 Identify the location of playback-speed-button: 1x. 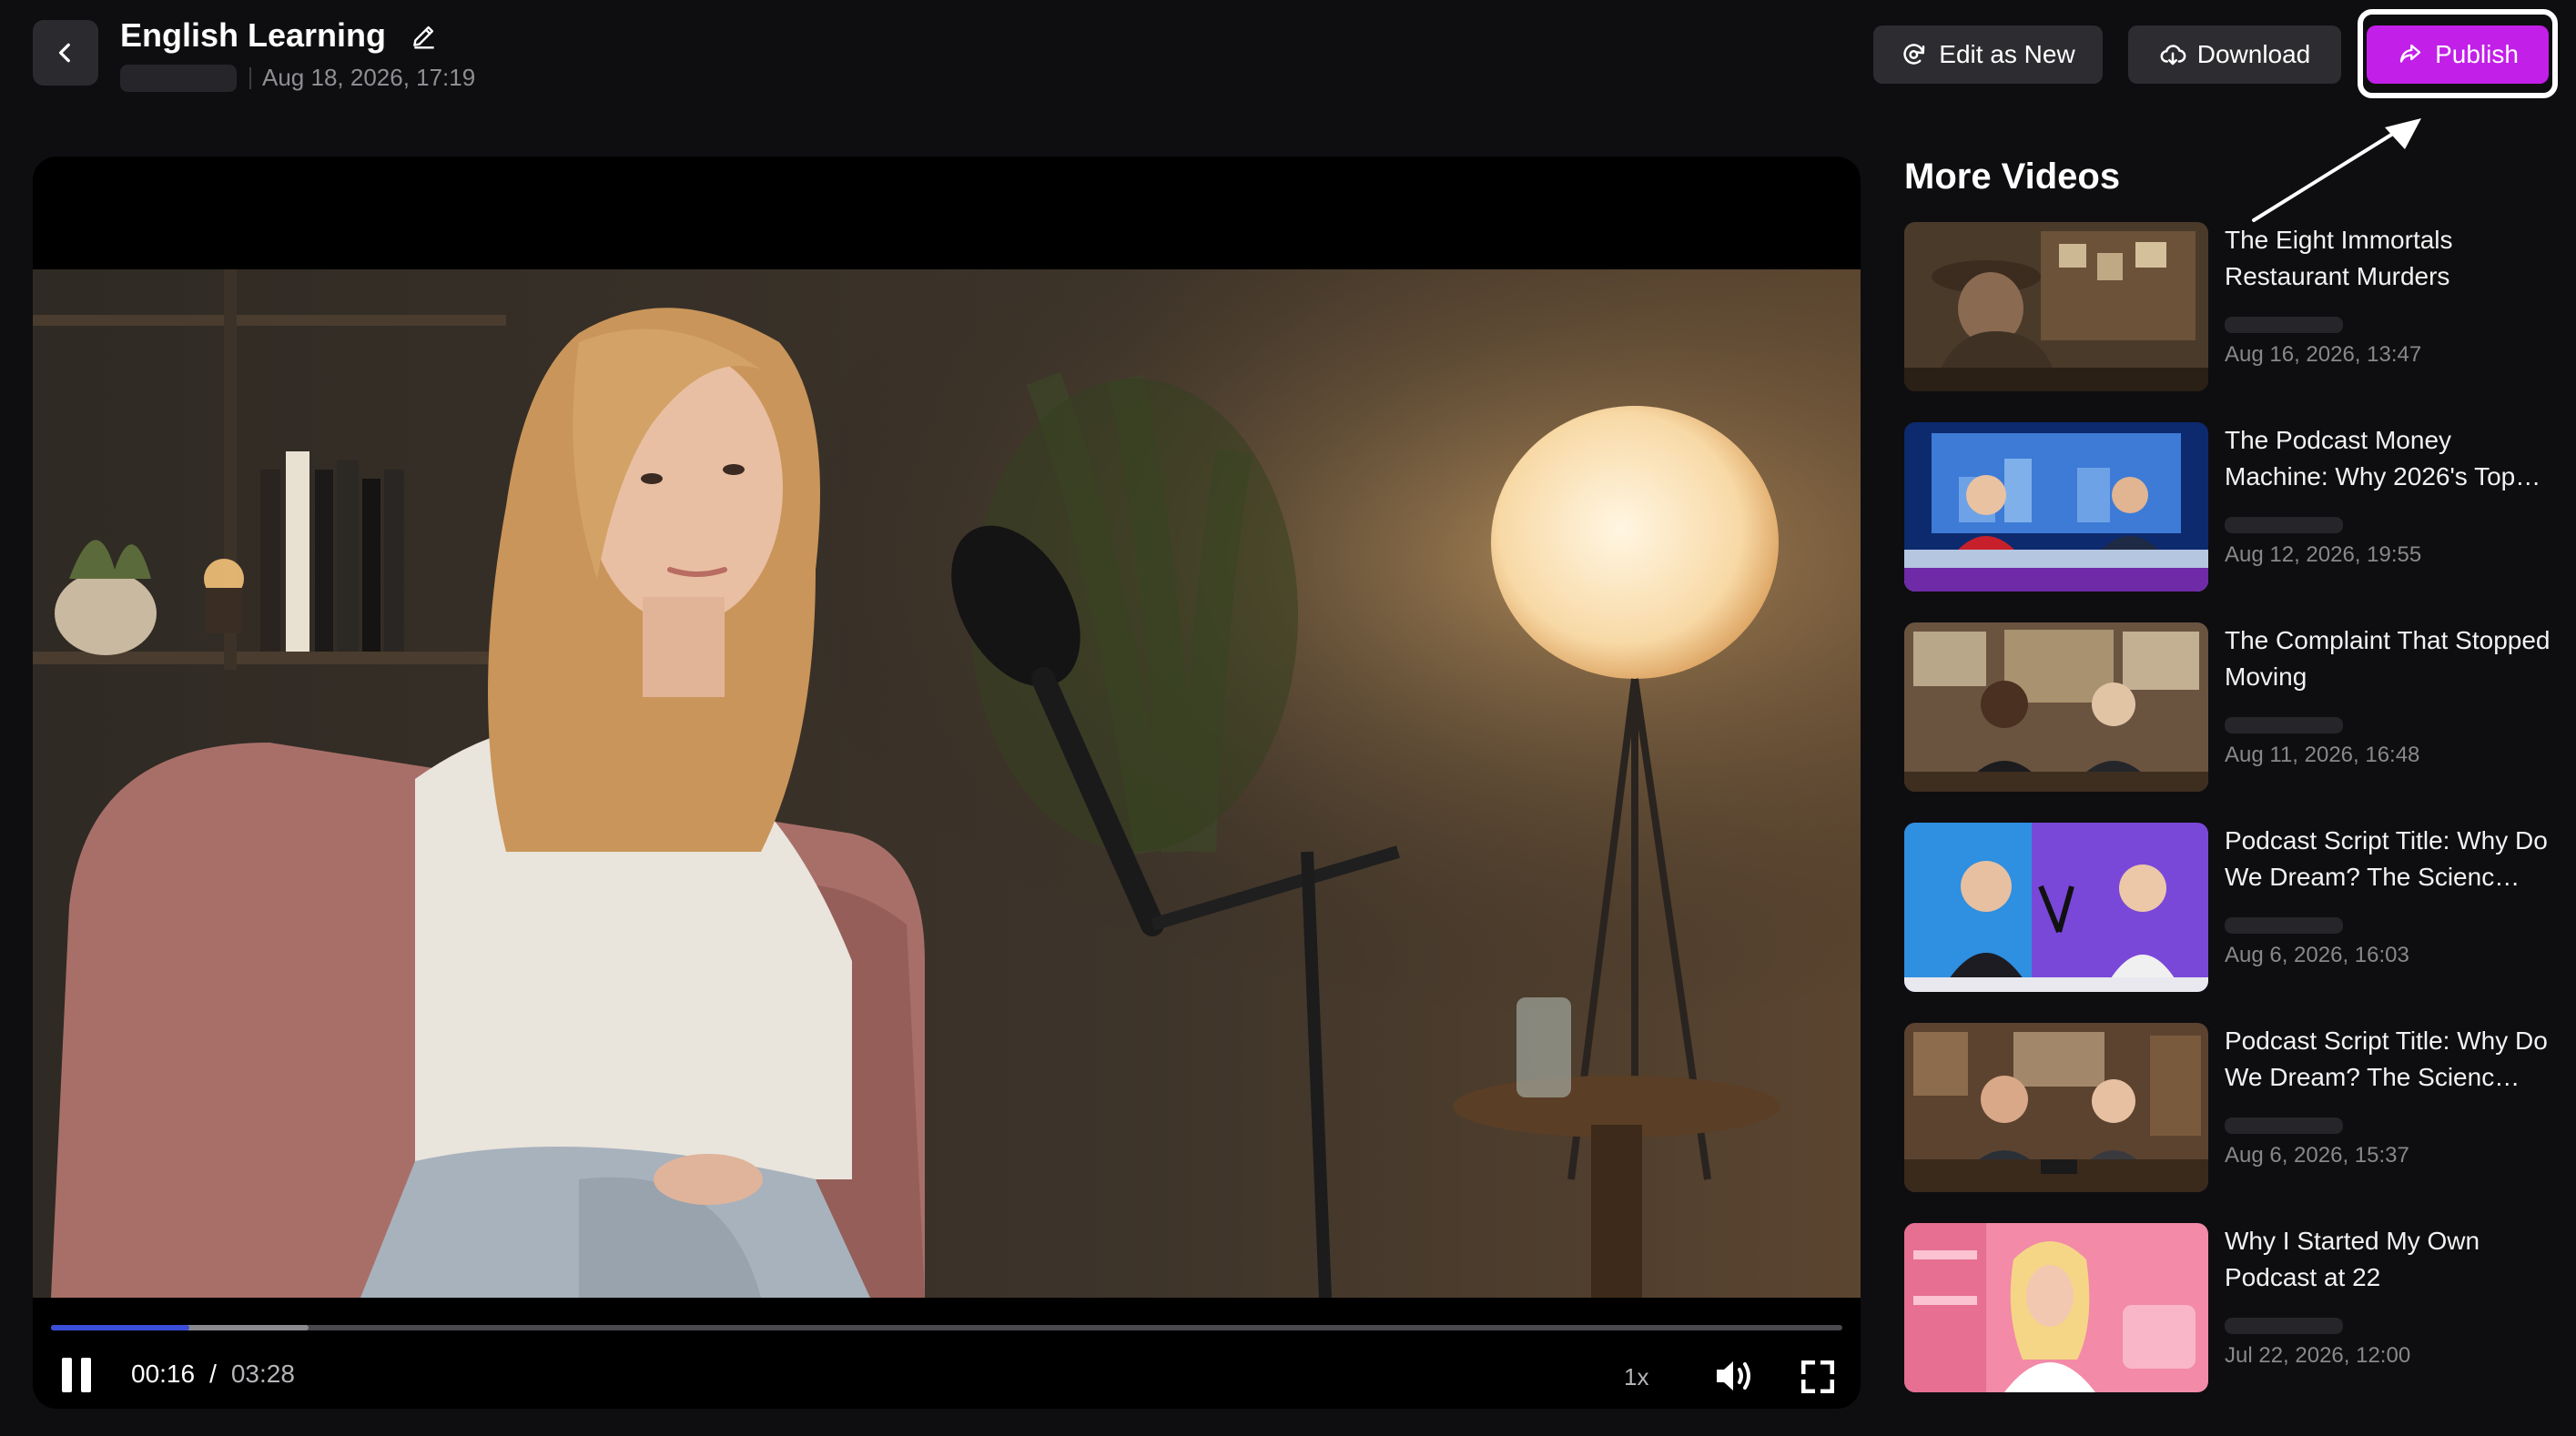
(1636, 1377).